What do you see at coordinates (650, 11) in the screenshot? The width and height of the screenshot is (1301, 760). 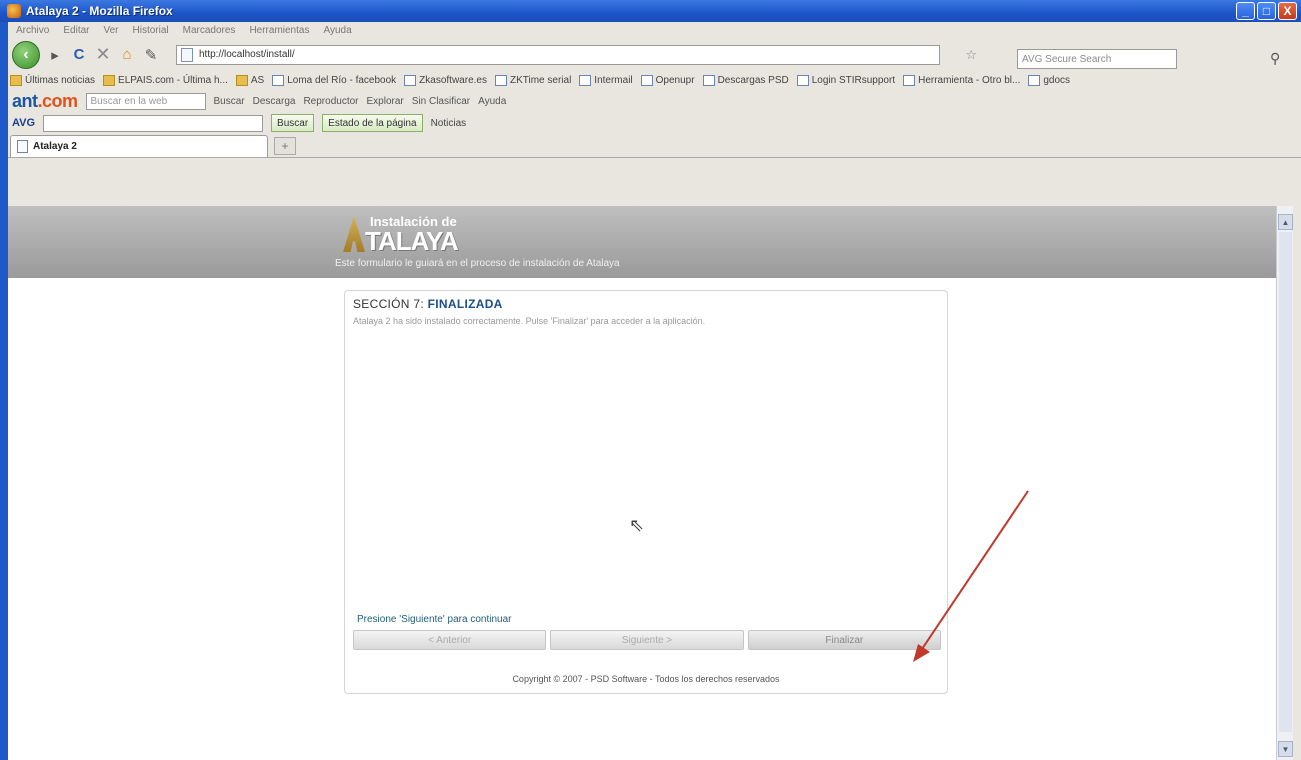 I see `window-titlebar: Atalaya 2 - Mozilla Firefox _ □ X` at bounding box center [650, 11].